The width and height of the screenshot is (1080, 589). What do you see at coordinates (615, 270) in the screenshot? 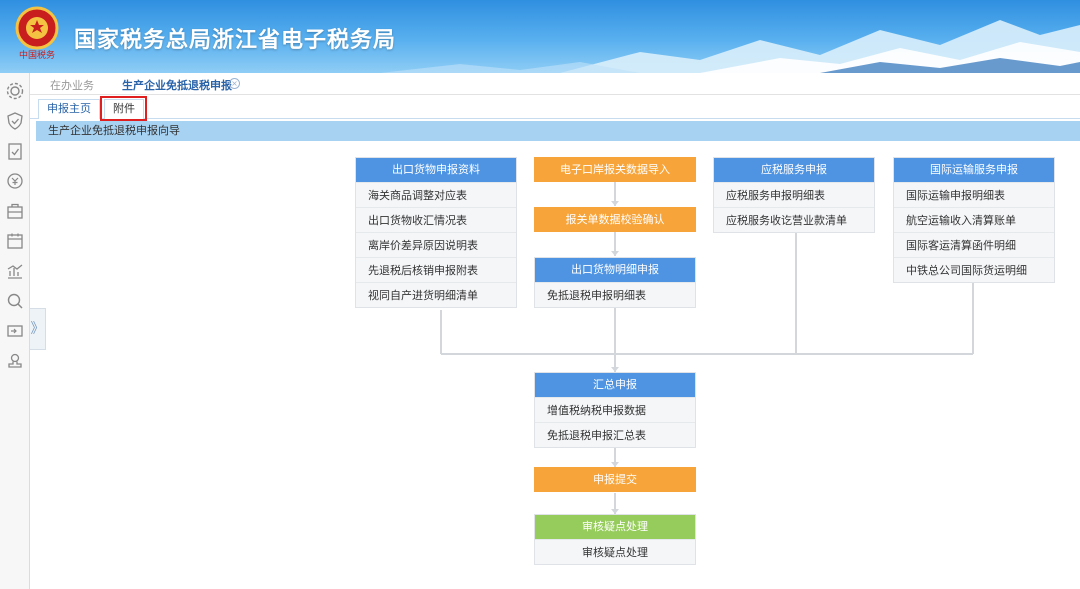
I see `export-detail-title: 出口货物明细申报` at bounding box center [615, 270].